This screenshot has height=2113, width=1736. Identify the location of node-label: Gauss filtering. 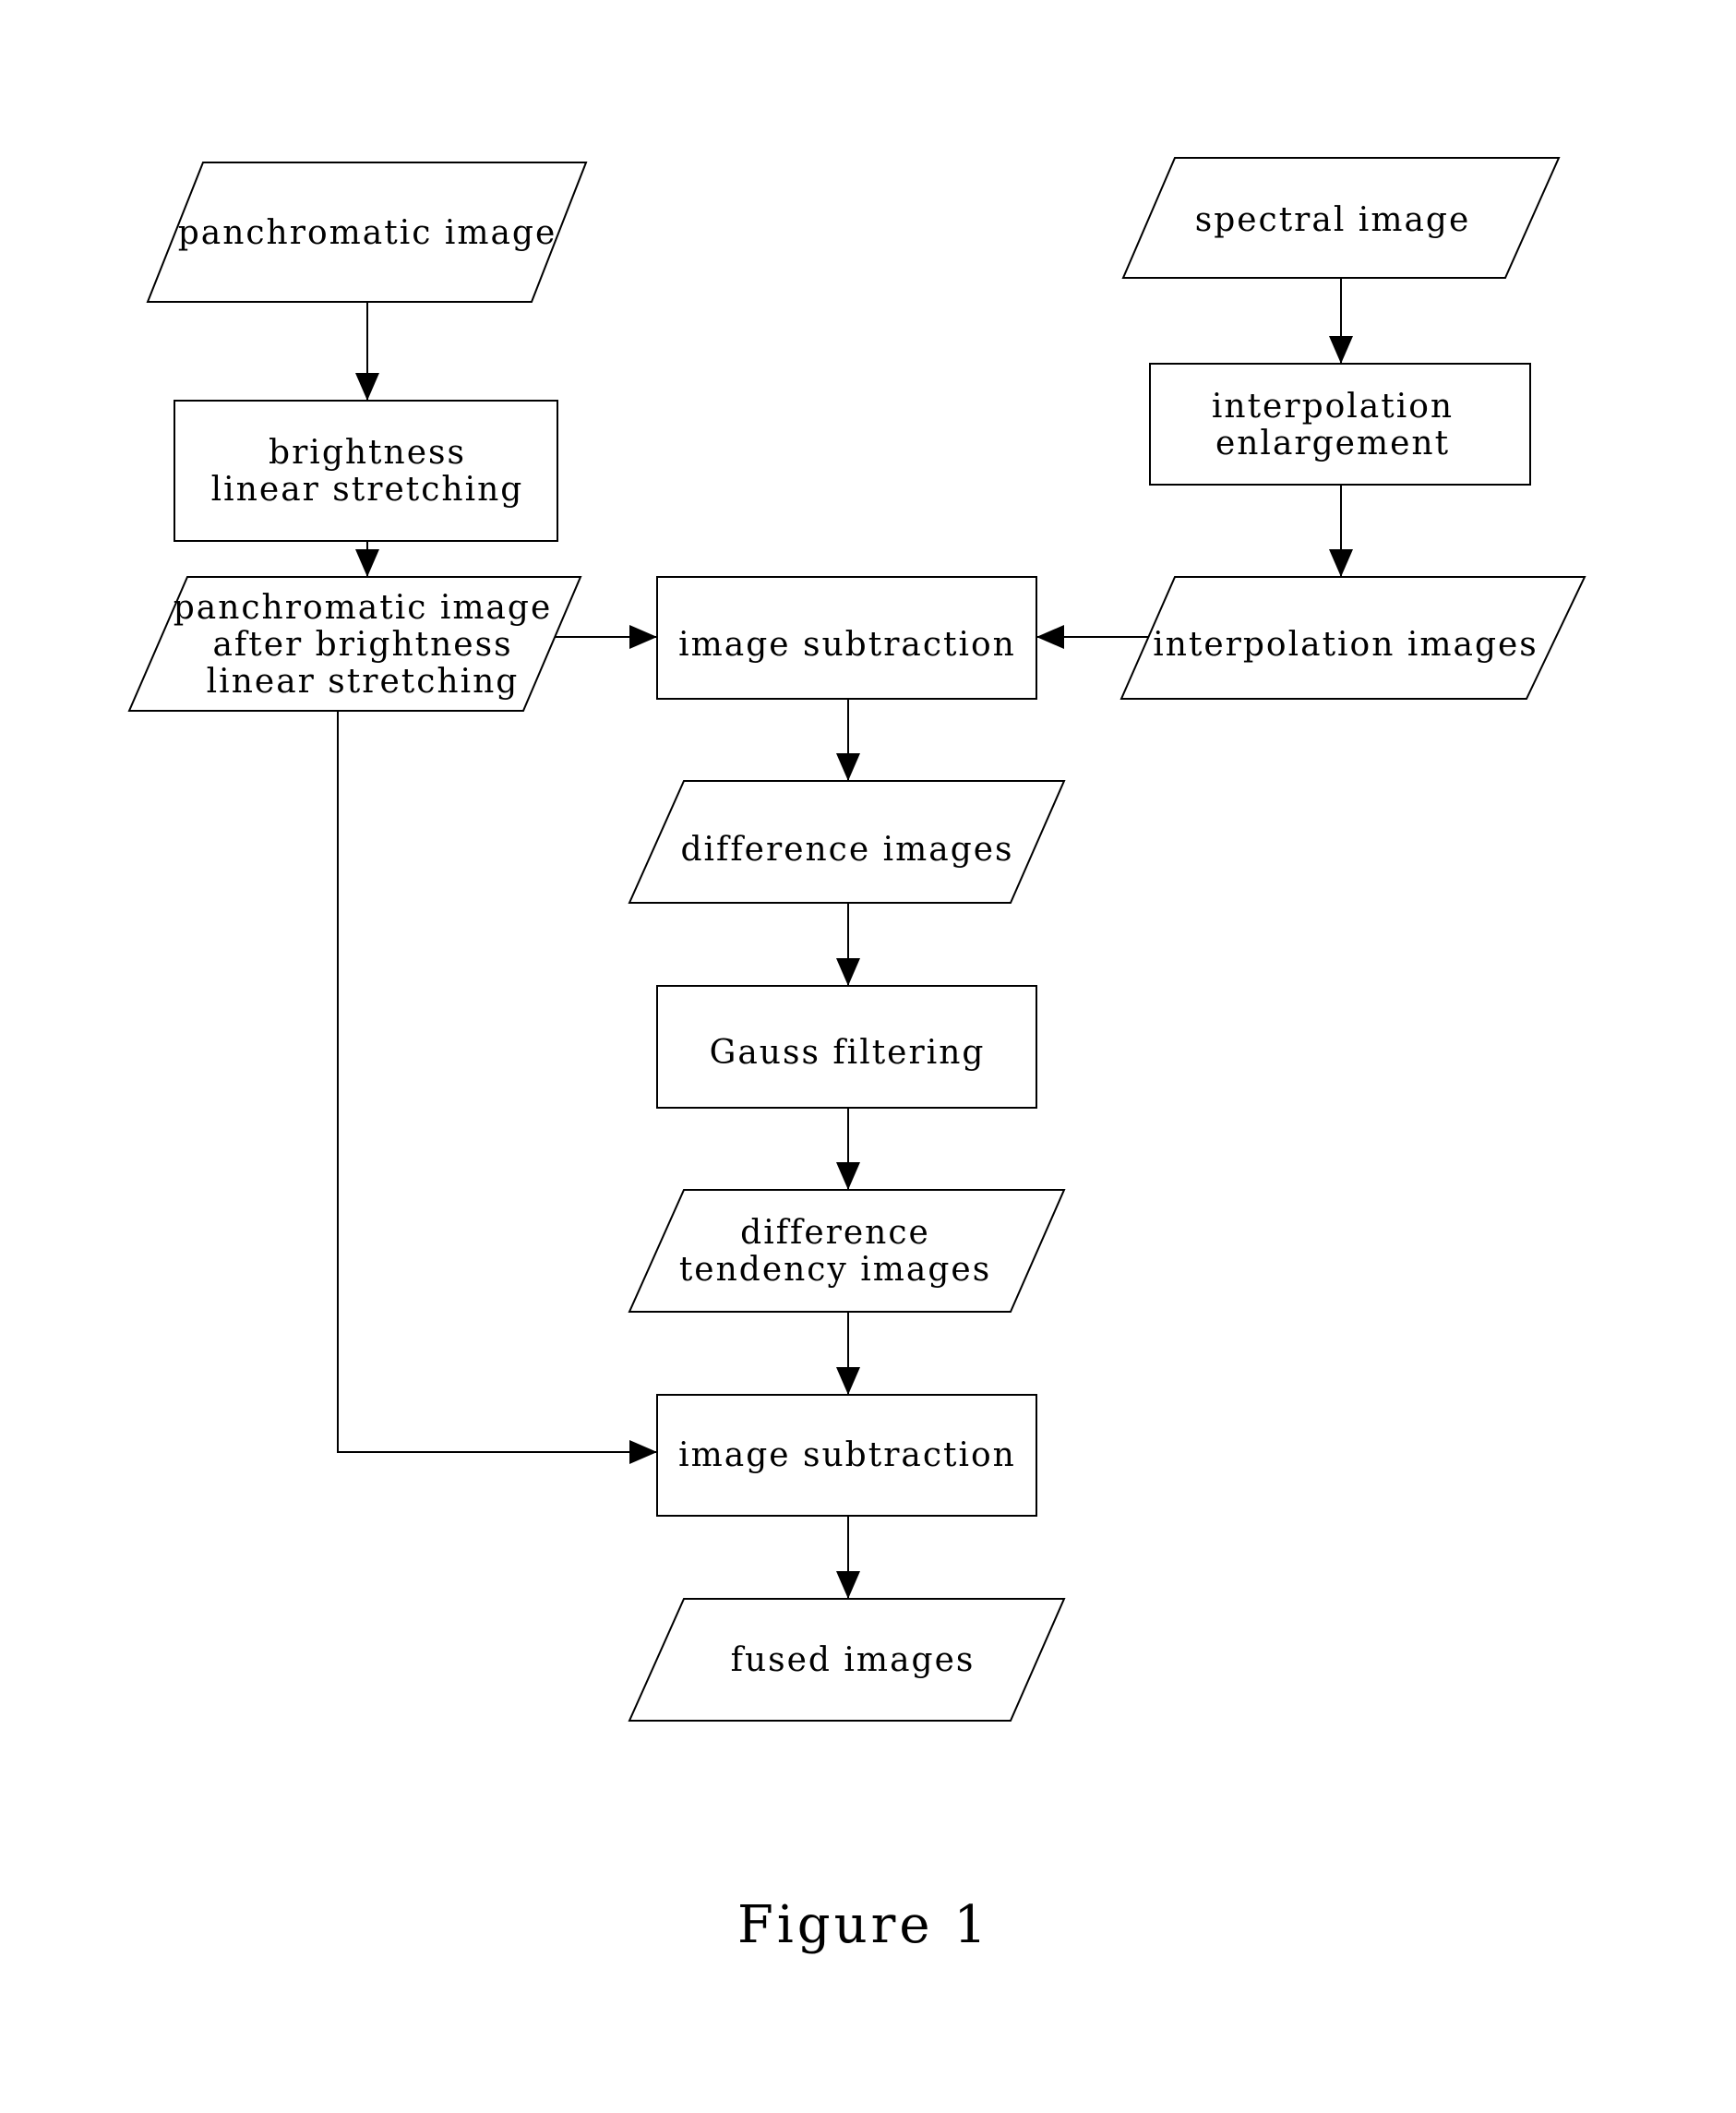
(848, 1053).